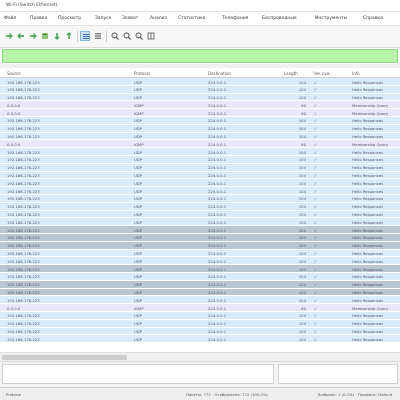 This screenshot has height=400, width=400. I want to click on column-header-destination: Destination, so click(219, 73).